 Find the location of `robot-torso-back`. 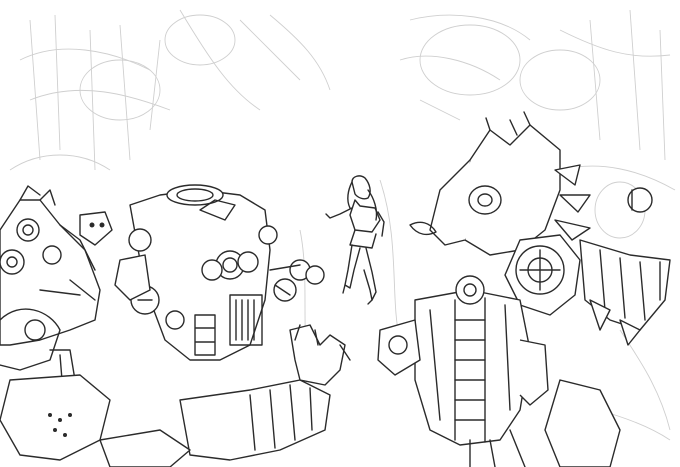

robot-torso-back is located at coordinates (499, 371).